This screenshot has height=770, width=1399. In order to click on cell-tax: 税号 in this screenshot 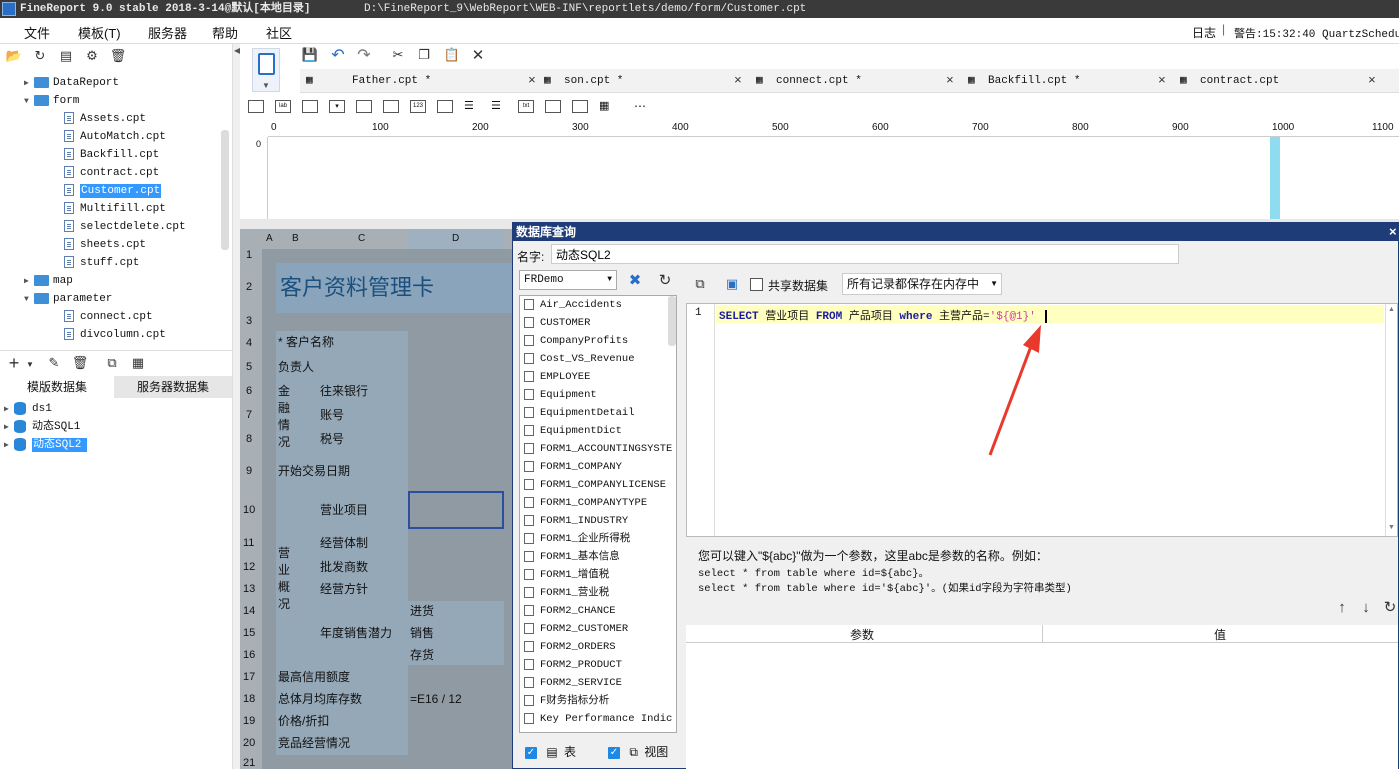, I will do `click(332, 439)`.